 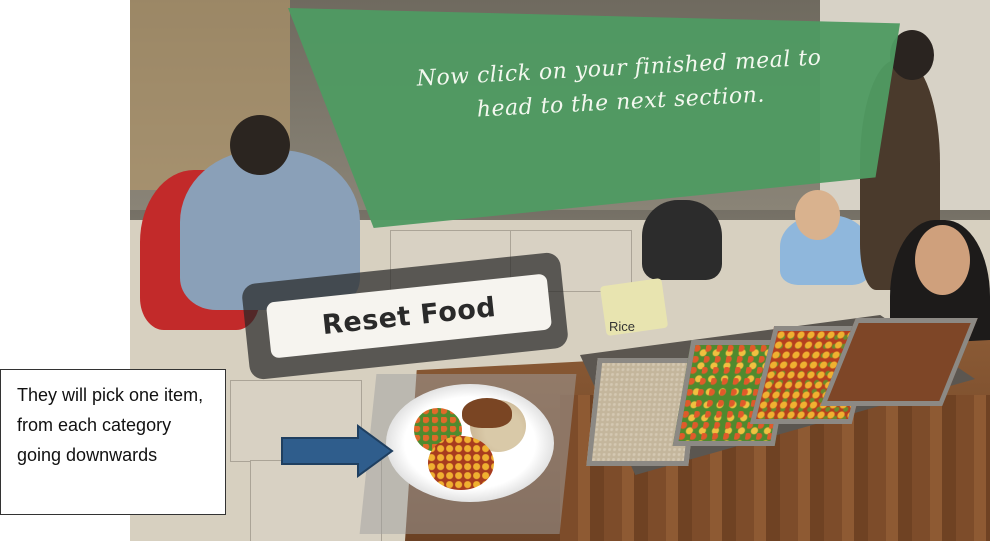 I want to click on plate-scoop-sauce, so click(x=487, y=413).